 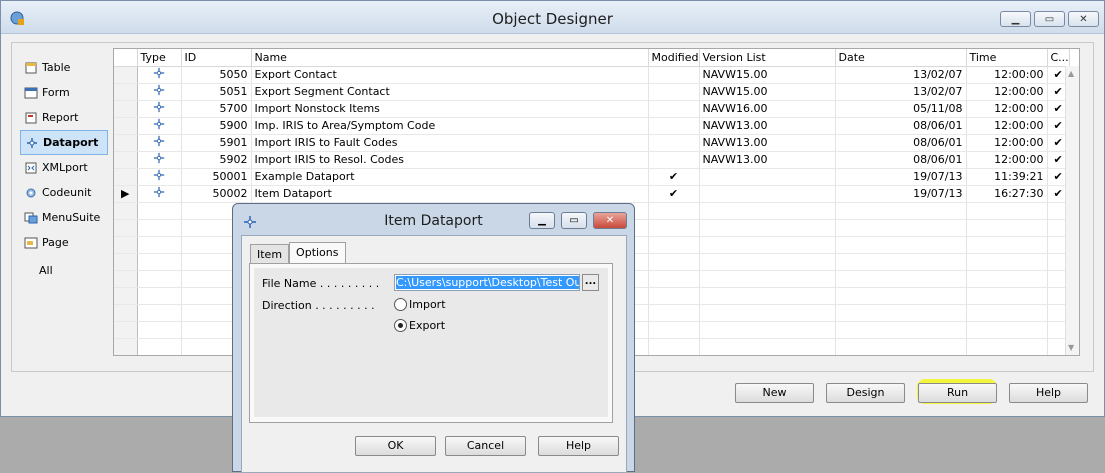 What do you see at coordinates (1048, 393) in the screenshot?
I see `help-button: Help` at bounding box center [1048, 393].